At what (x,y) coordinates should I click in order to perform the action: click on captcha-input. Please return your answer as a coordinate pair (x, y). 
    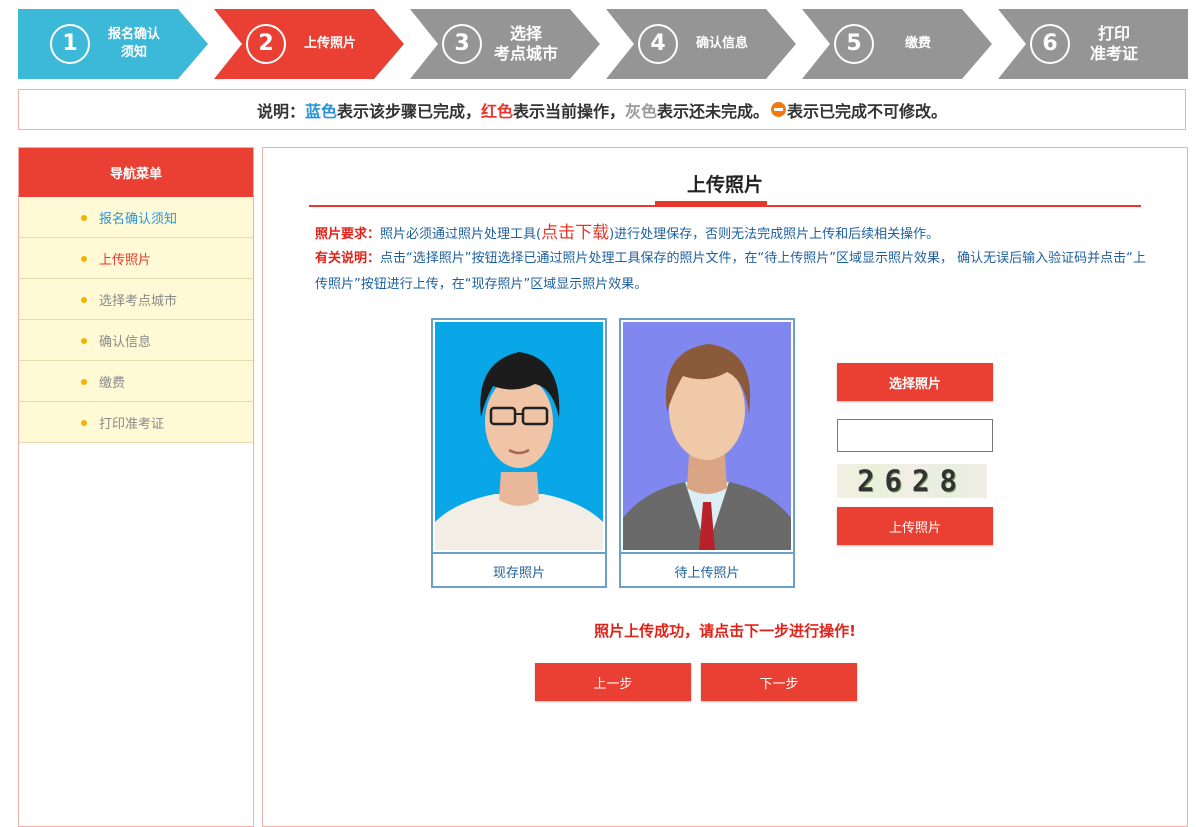
    Looking at the image, I should click on (915, 435).